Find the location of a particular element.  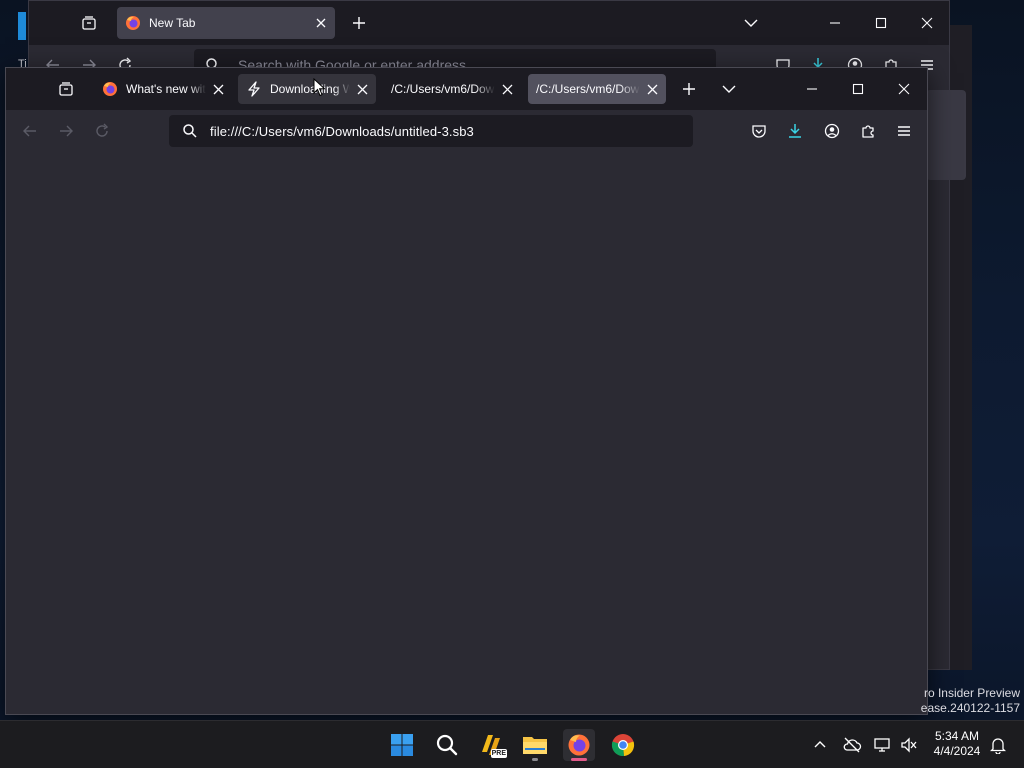

list-all-tabs-button is located at coordinates (729, 89).